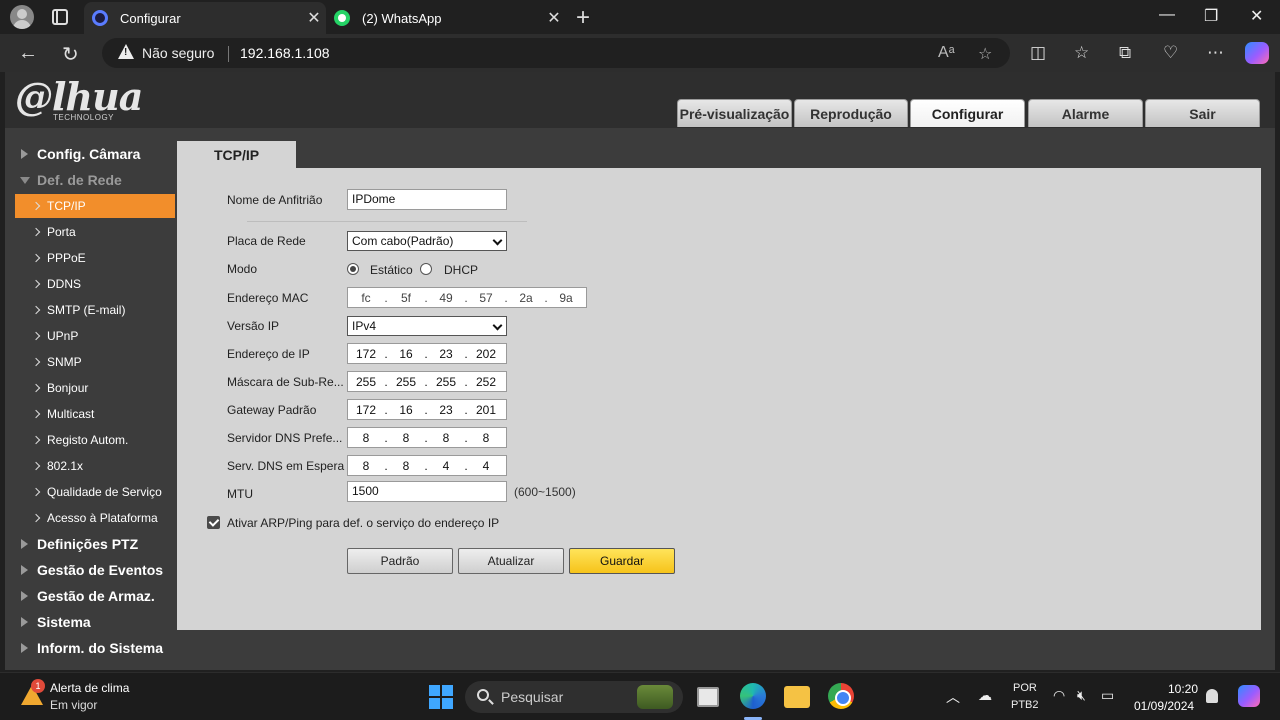  I want to click on chrome-icon, so click(841, 696).